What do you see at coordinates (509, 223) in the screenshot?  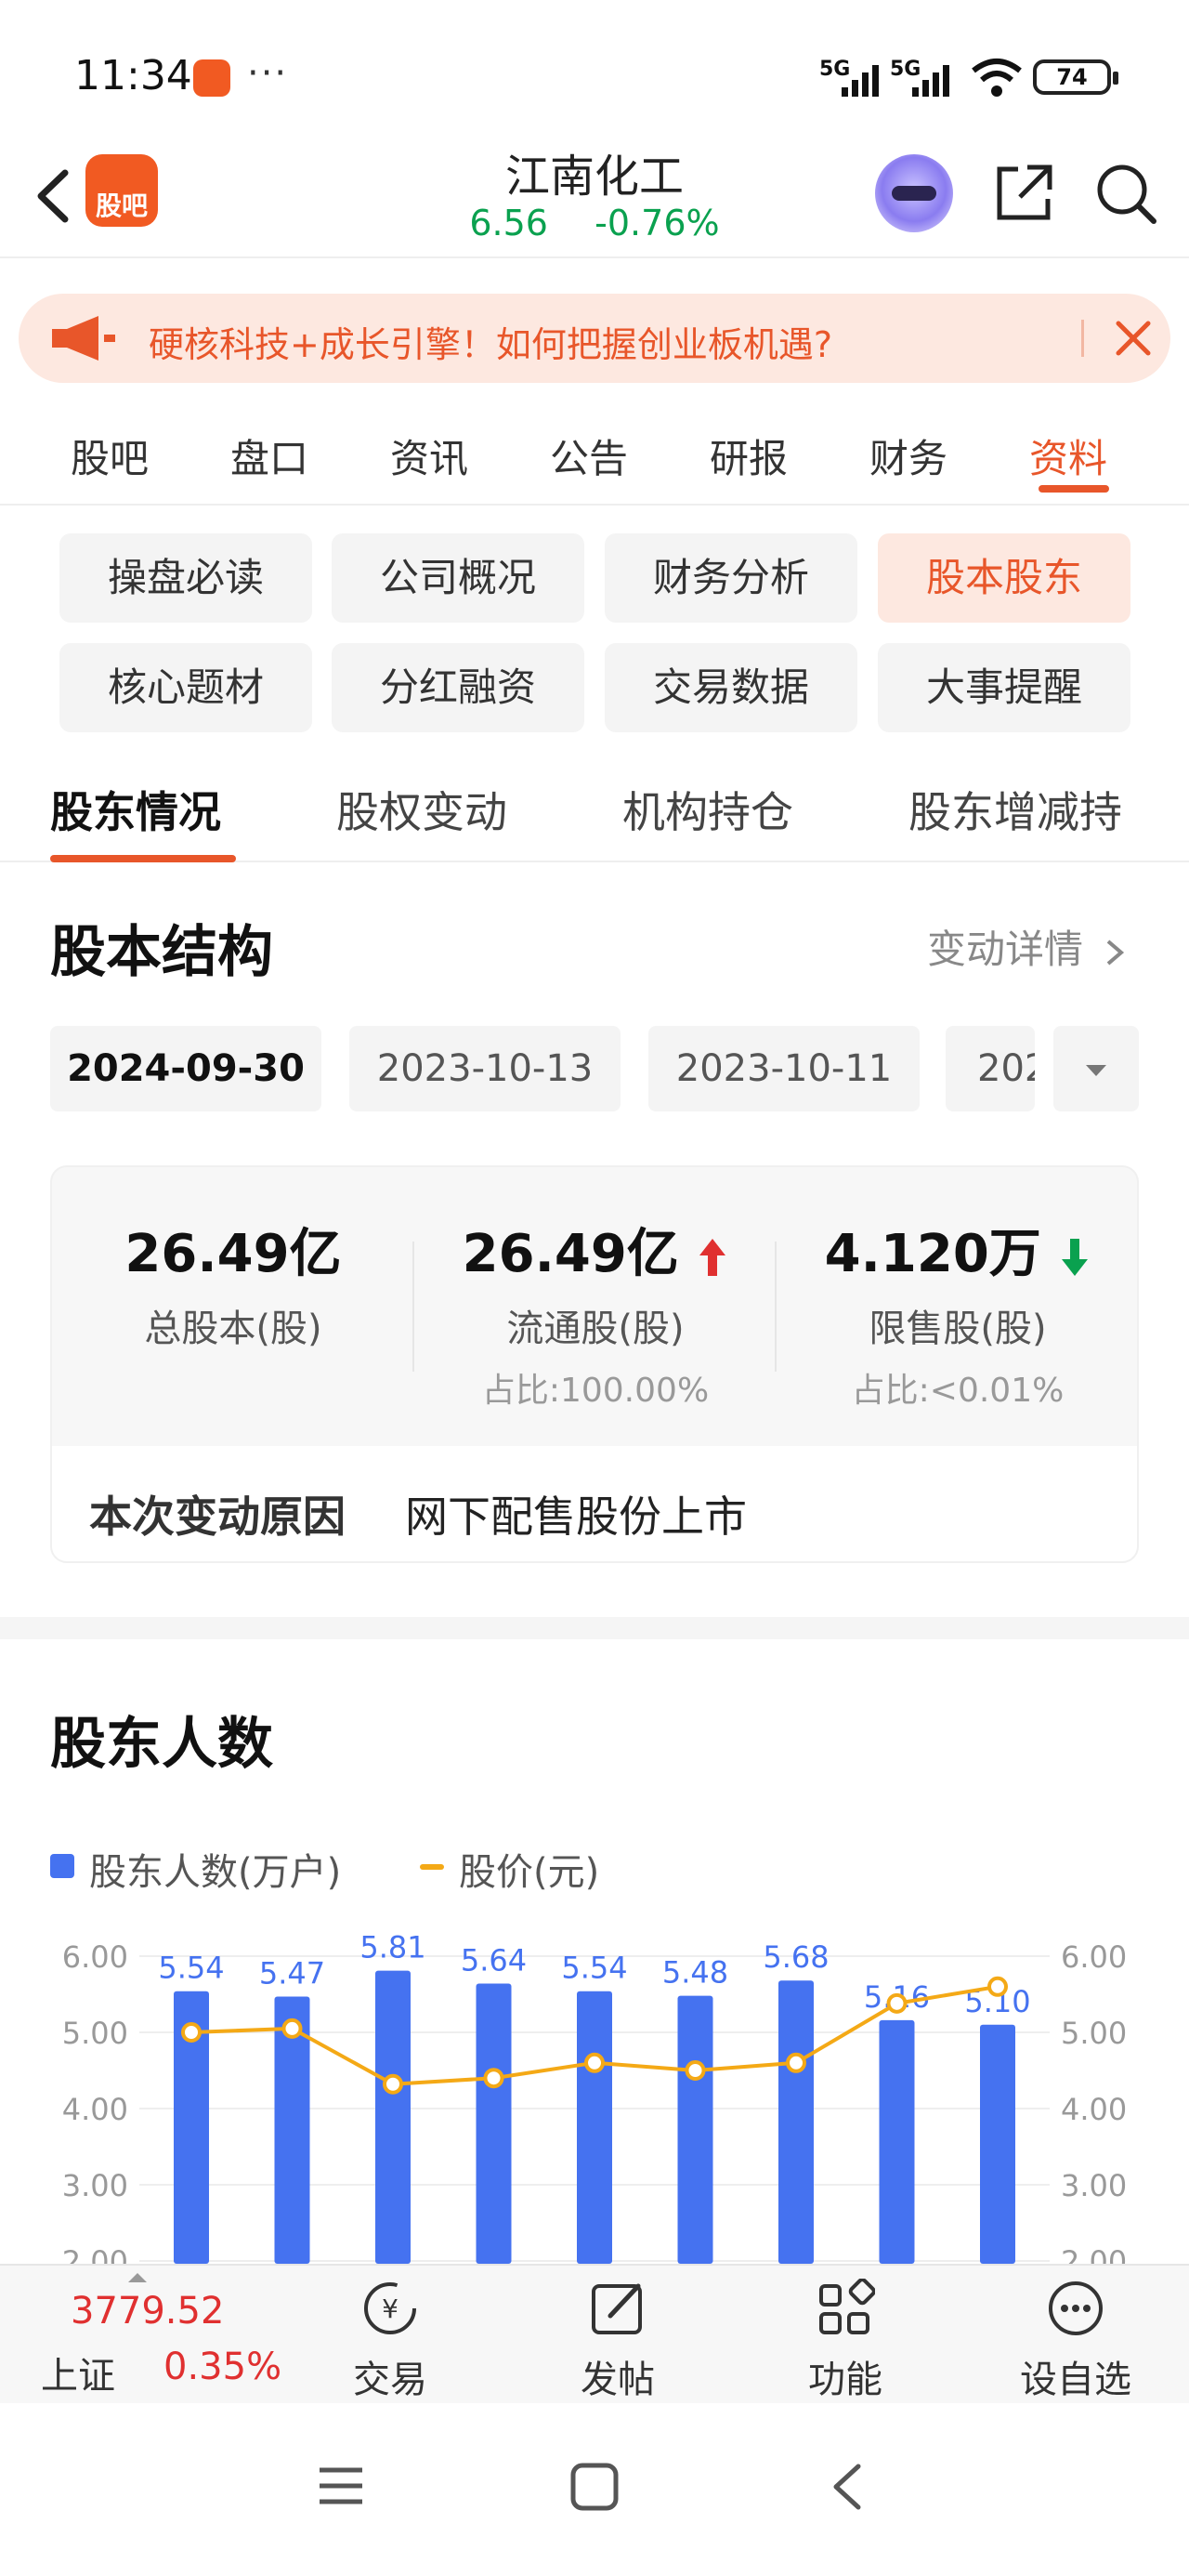 I see `stock-price: 6.56` at bounding box center [509, 223].